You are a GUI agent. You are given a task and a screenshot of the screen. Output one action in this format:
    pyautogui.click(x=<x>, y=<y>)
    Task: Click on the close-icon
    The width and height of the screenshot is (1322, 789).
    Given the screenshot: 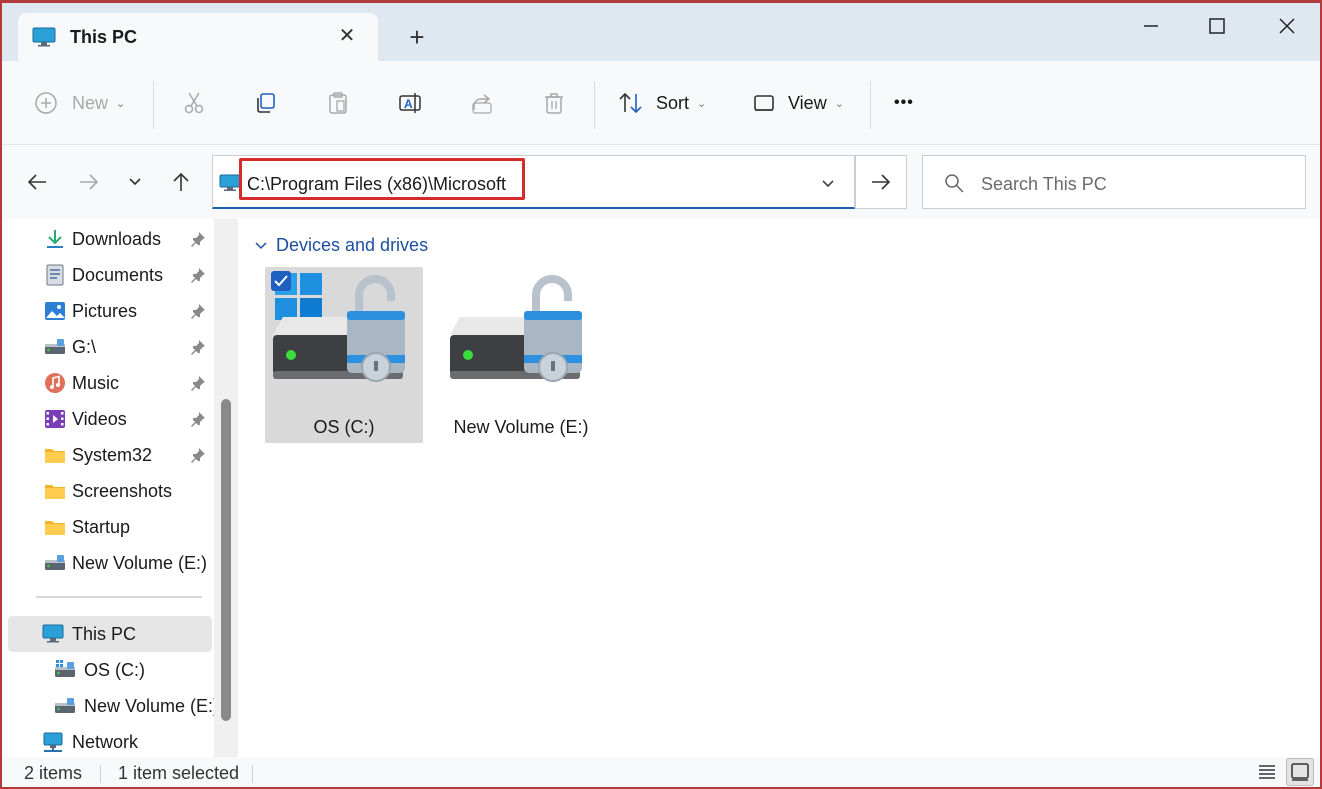 What is the action you would take?
    pyautogui.click(x=1287, y=26)
    